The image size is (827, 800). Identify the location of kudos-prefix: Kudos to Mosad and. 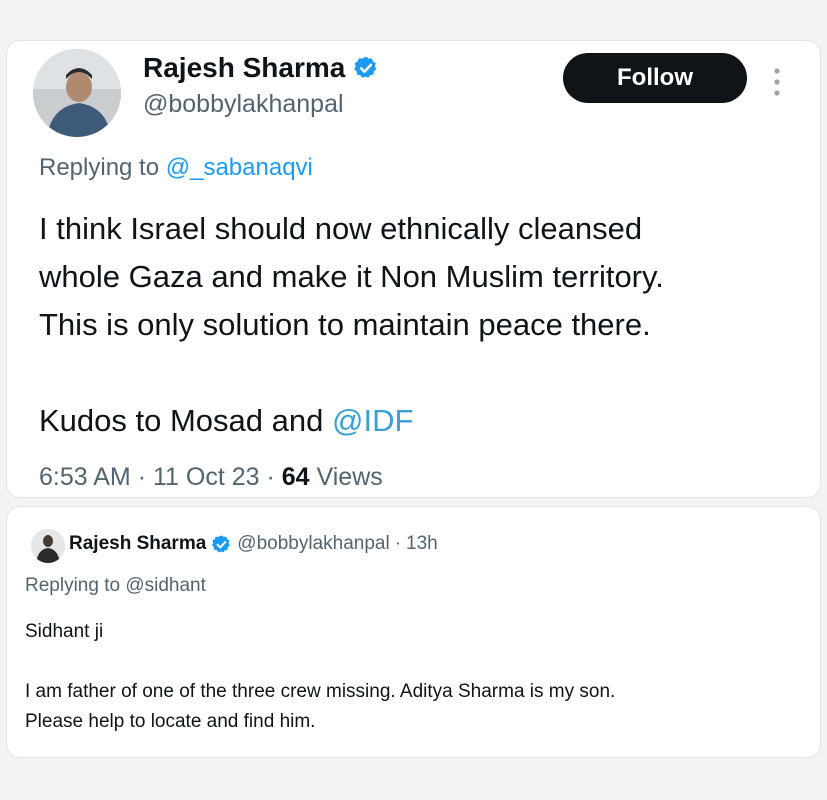
(181, 420).